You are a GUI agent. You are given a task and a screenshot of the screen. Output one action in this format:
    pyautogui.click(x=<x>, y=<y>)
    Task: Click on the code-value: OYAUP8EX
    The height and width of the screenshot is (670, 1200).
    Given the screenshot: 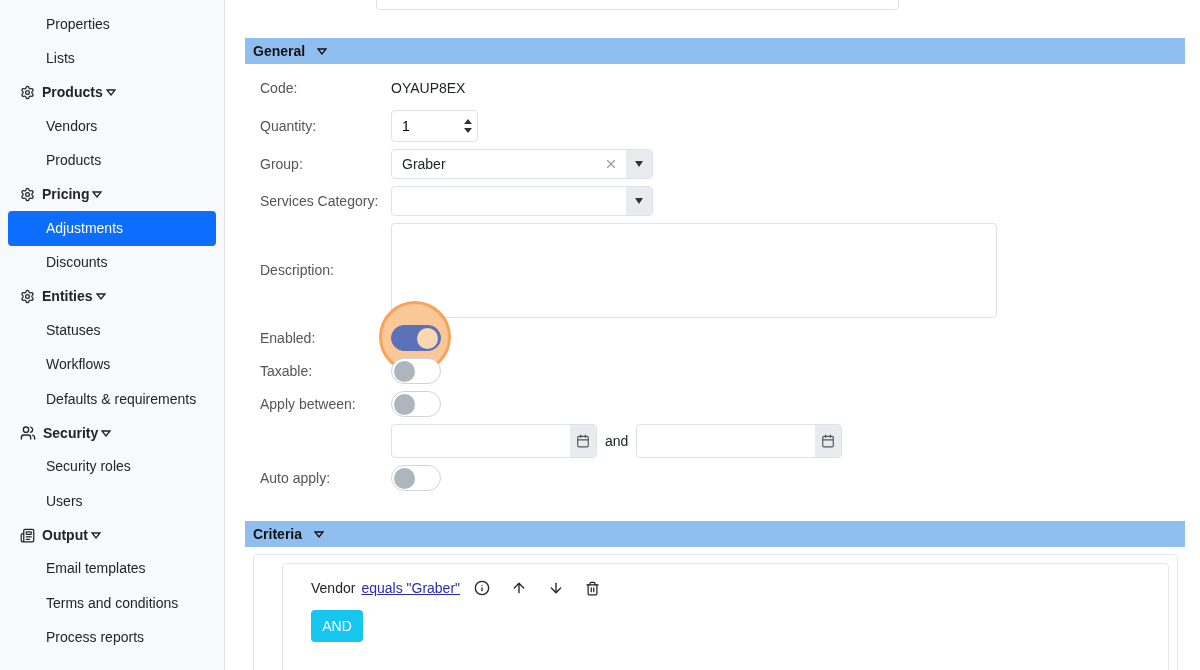 What is the action you would take?
    pyautogui.click(x=428, y=88)
    